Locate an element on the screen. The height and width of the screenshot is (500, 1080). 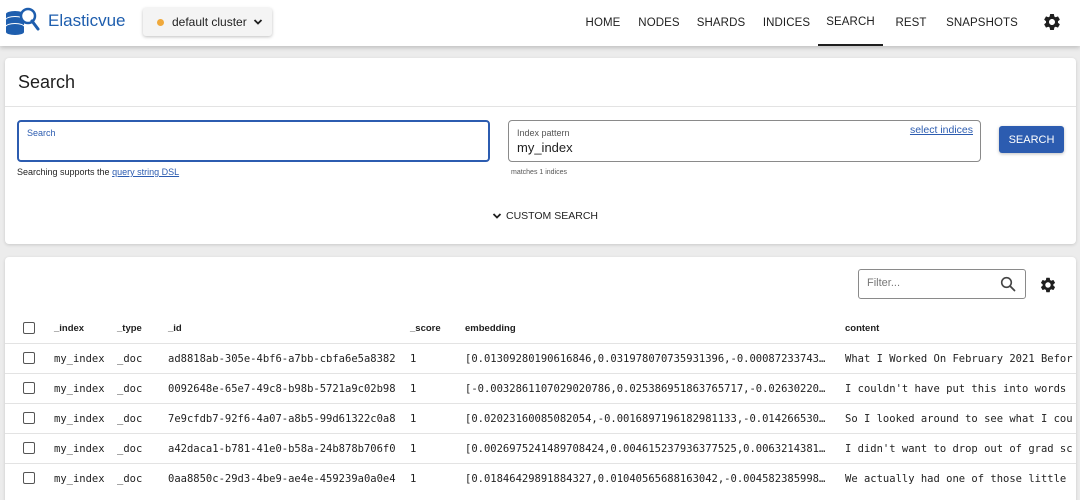
cell-id: 0aa8850c-29d3-4be9-ae4e-459239a0a0e4 is located at coordinates (282, 479).